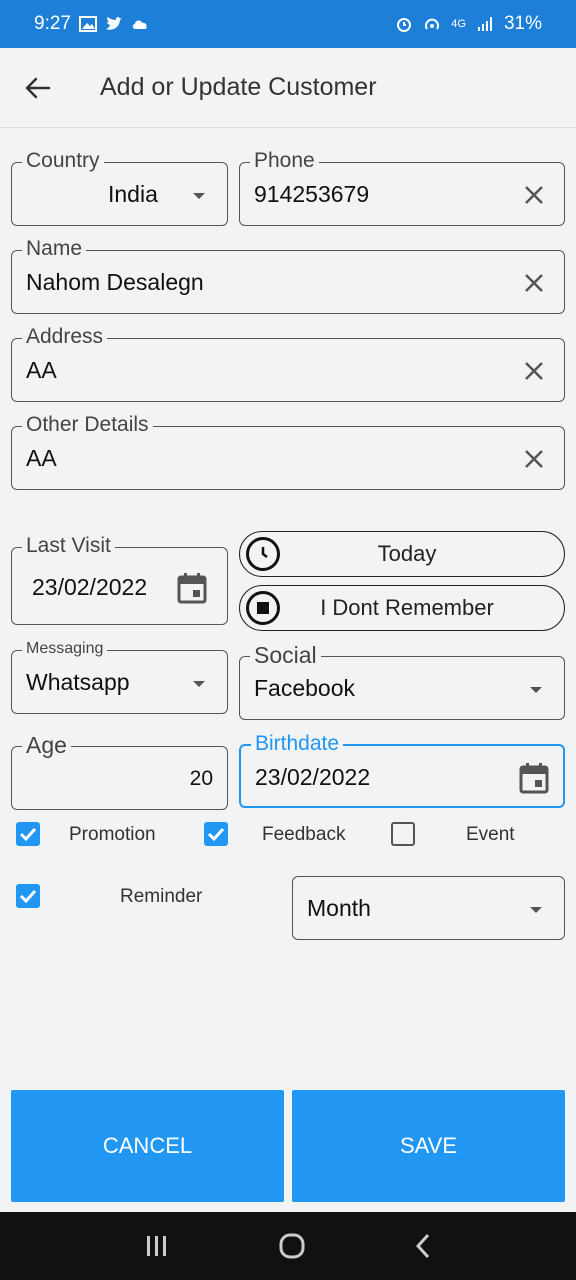 The image size is (576, 1280). What do you see at coordinates (404, 25) in the screenshot?
I see `alarm-icon` at bounding box center [404, 25].